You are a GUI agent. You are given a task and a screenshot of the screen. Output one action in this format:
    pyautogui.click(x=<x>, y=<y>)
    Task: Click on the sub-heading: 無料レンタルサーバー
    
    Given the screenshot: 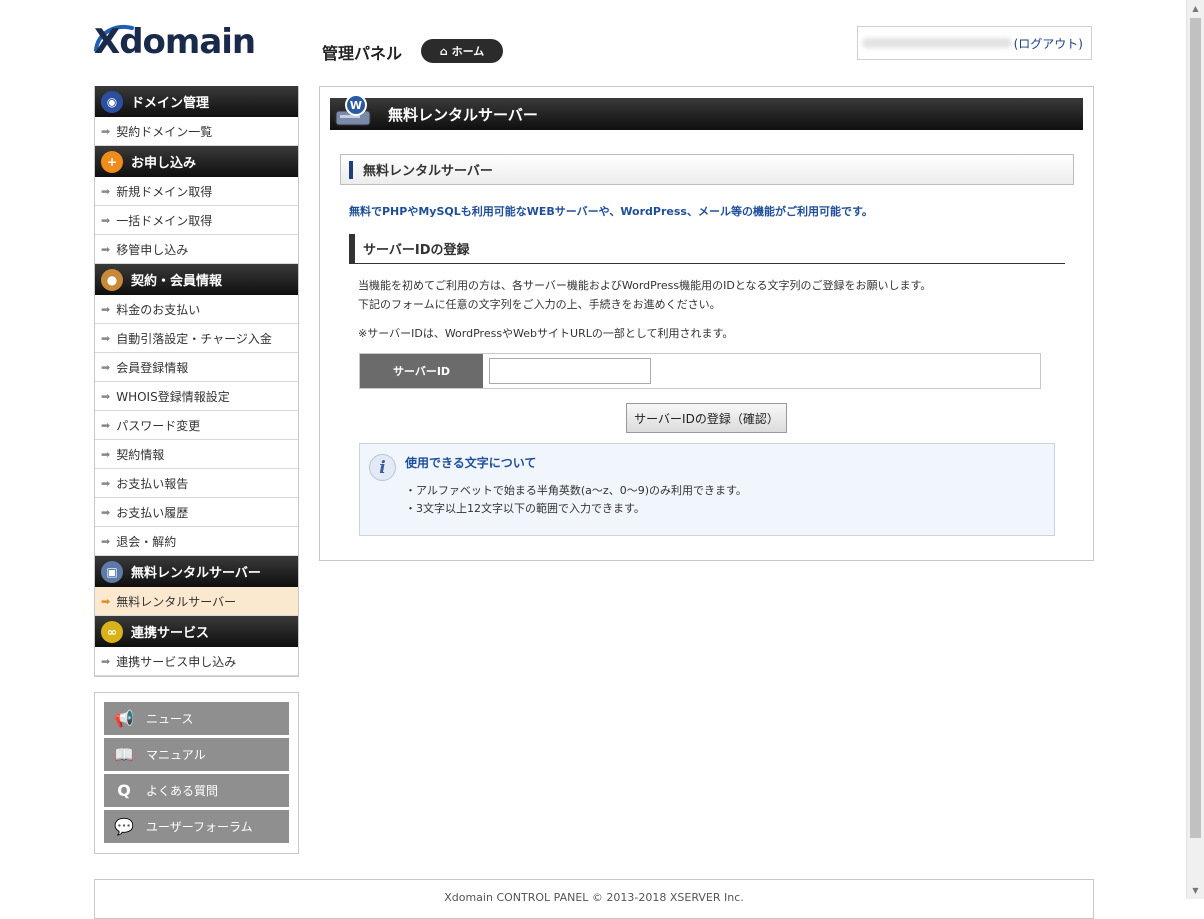 What is the action you would take?
    pyautogui.click(x=707, y=169)
    